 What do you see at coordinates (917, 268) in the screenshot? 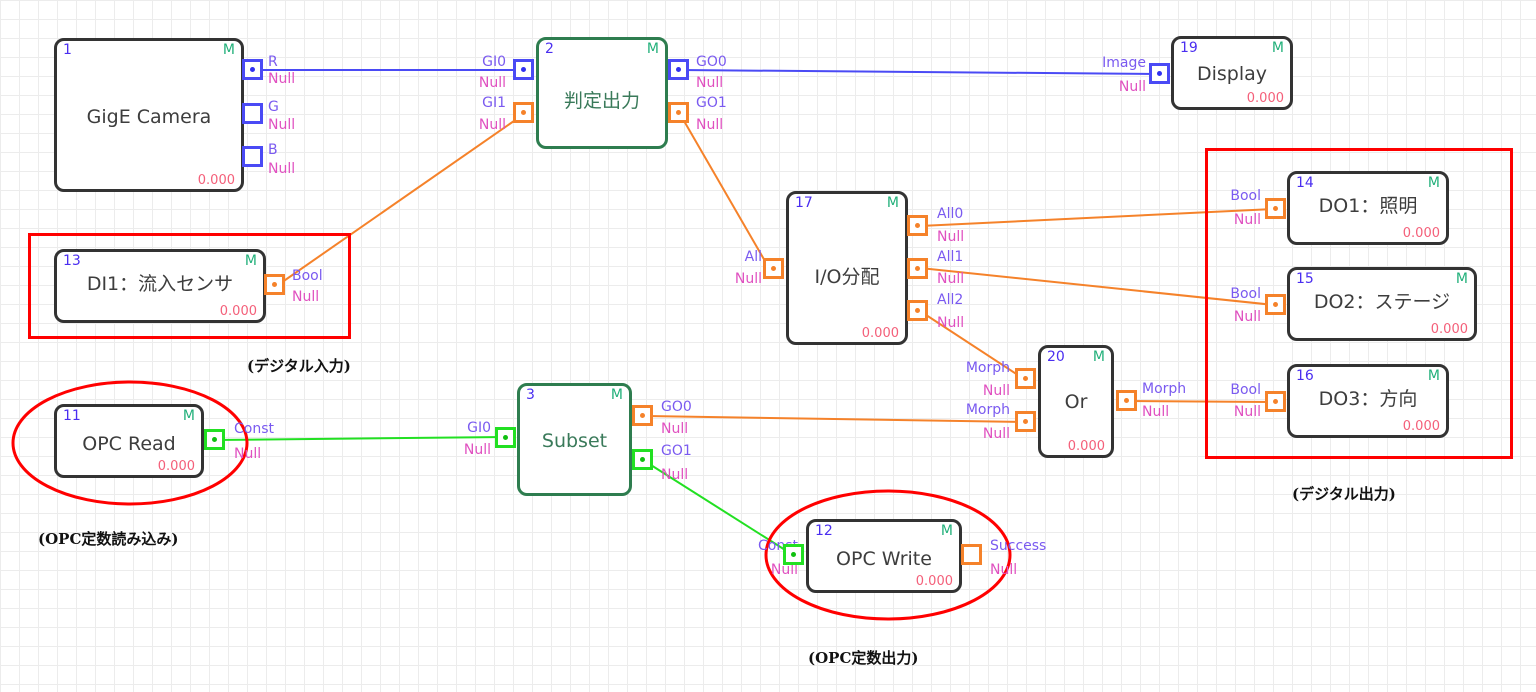
I see `port-io-all1` at bounding box center [917, 268].